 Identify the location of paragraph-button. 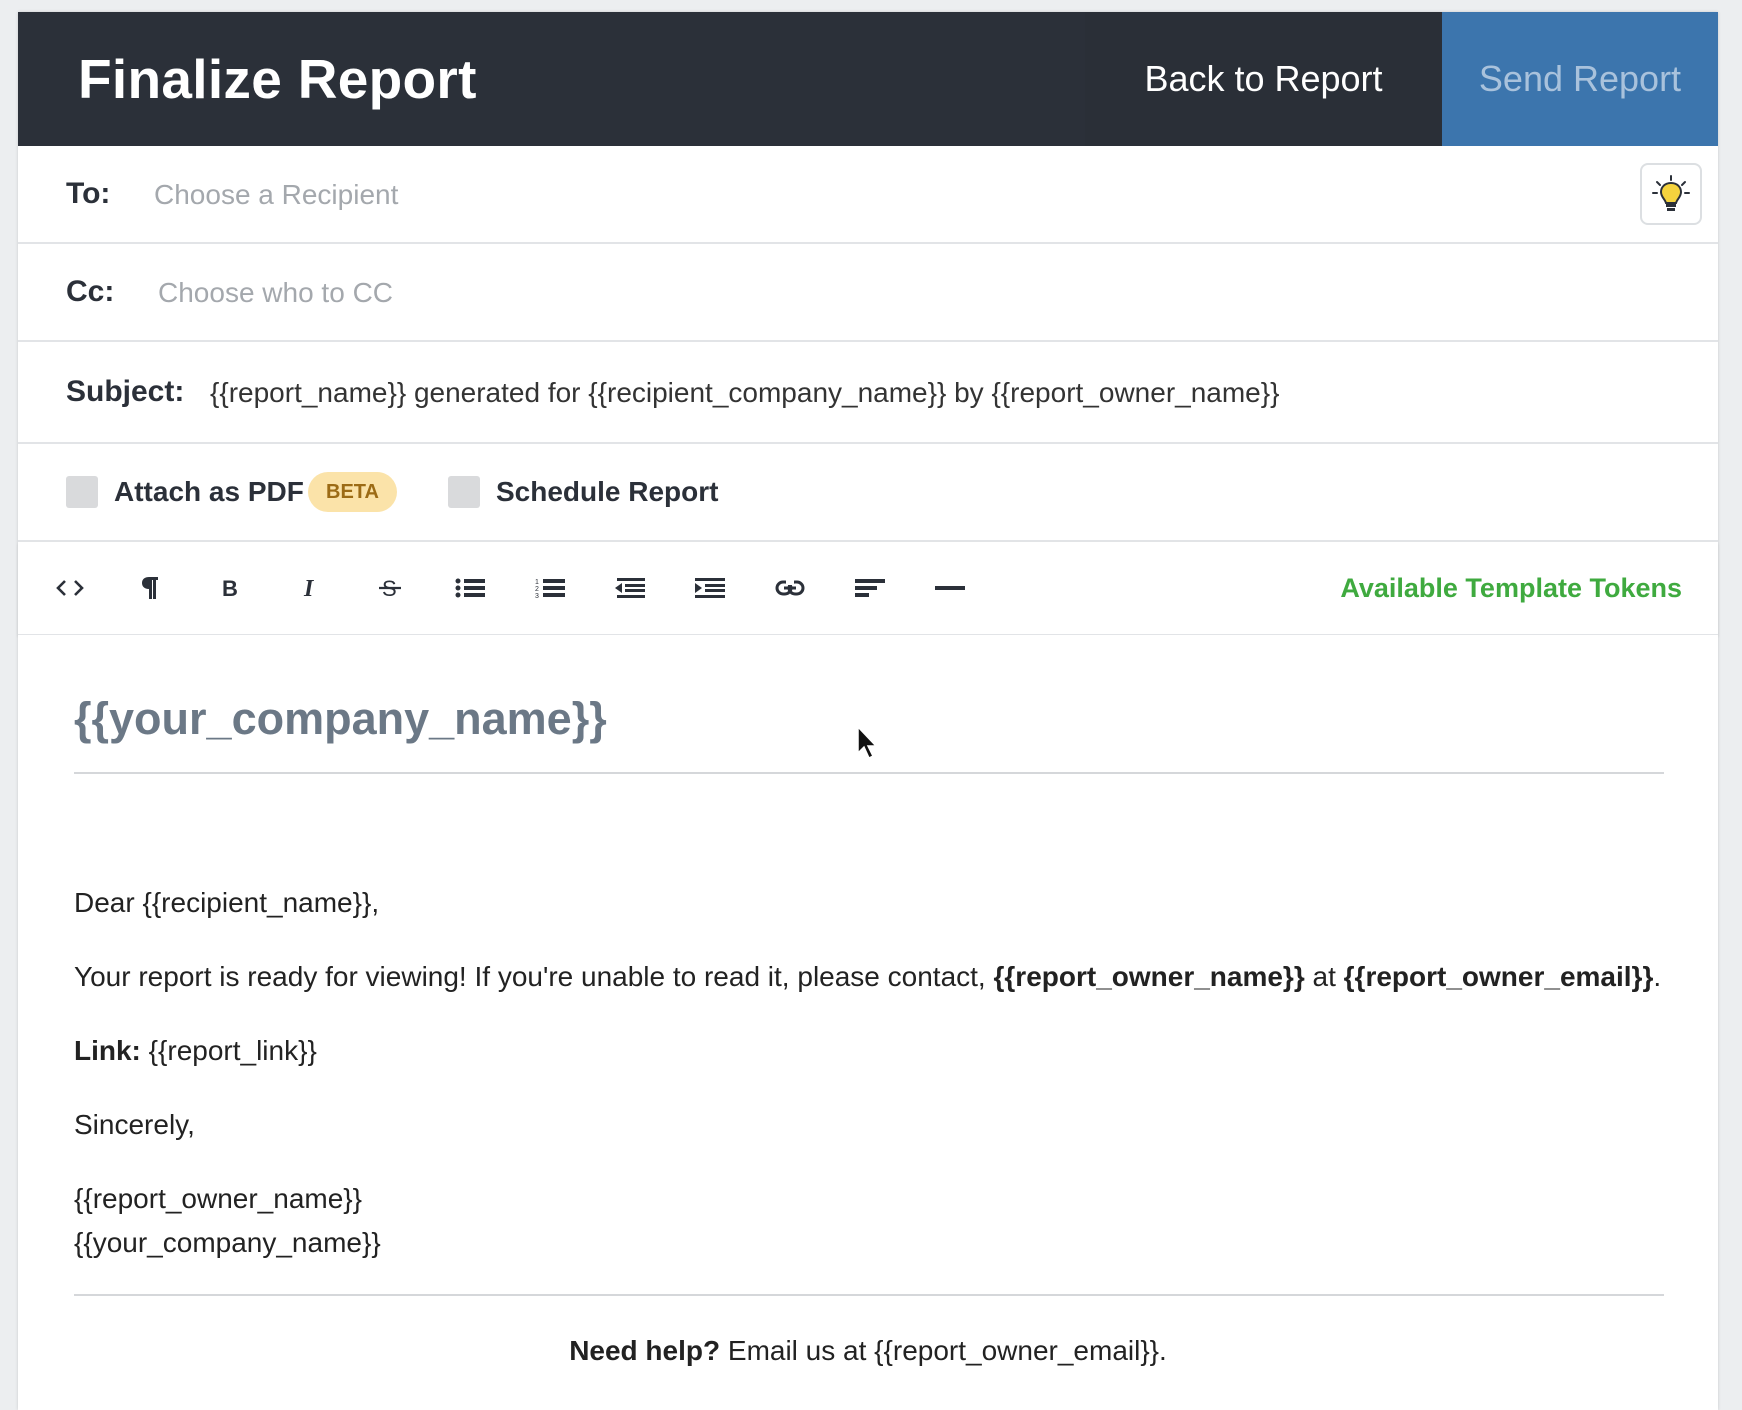
(150, 588).